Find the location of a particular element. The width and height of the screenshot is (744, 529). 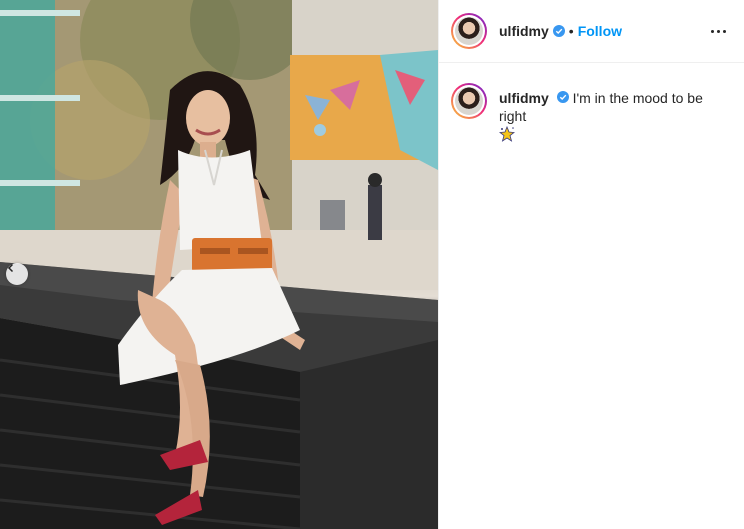

post-header: ulfidmy • Follow is located at coordinates (591, 31).